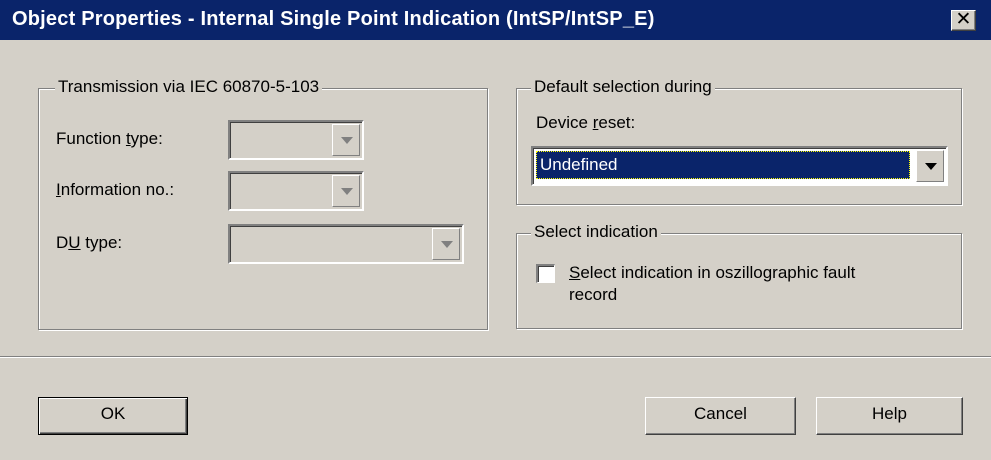 The height and width of the screenshot is (460, 991). Describe the element at coordinates (89, 242) in the screenshot. I see `du-type-label: DU type:` at that location.